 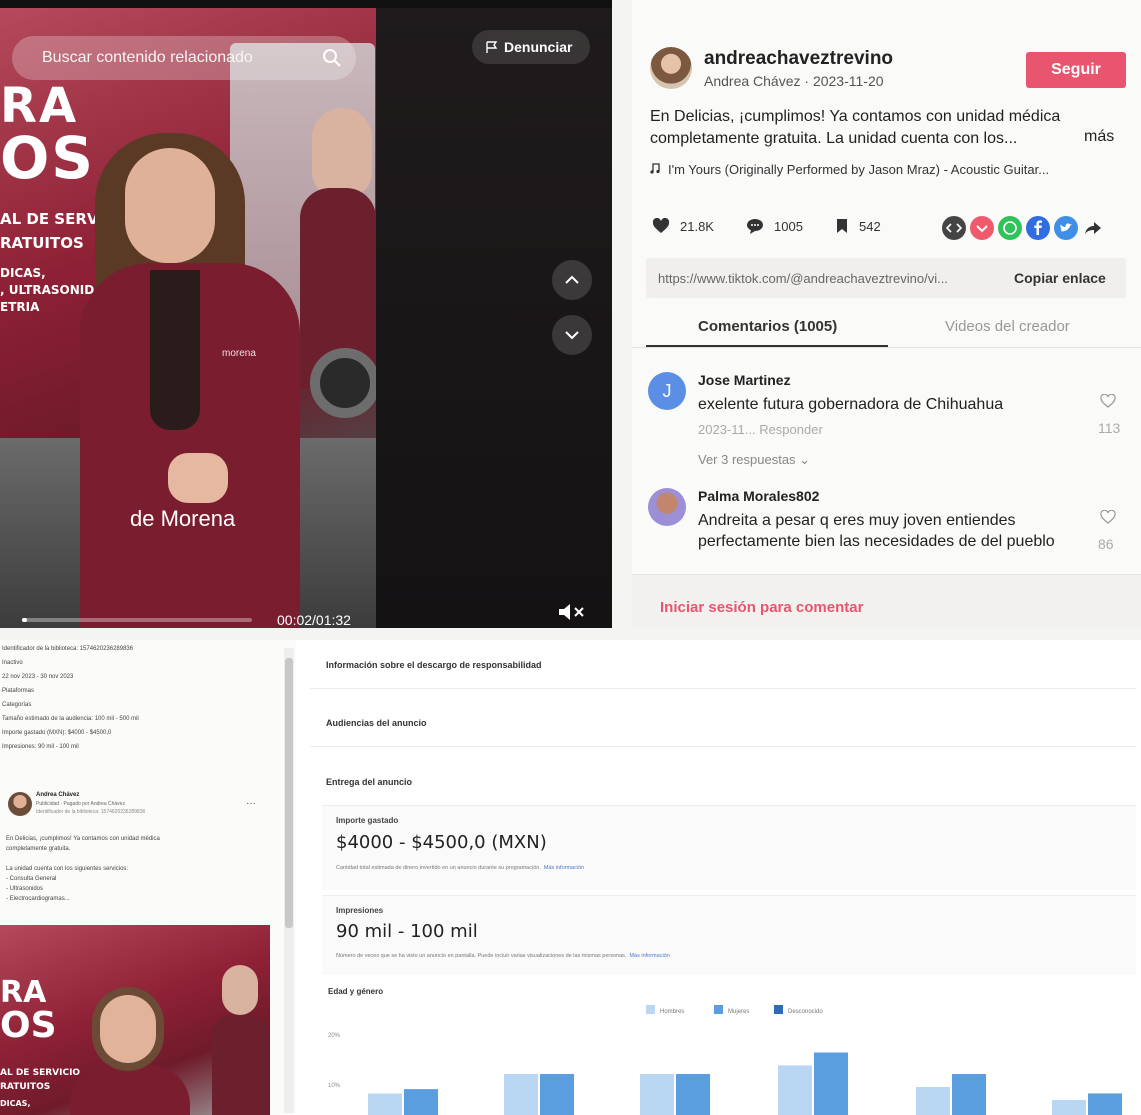 I want to click on login-bar: Iniciar sesión para comentar, so click(x=886, y=601).